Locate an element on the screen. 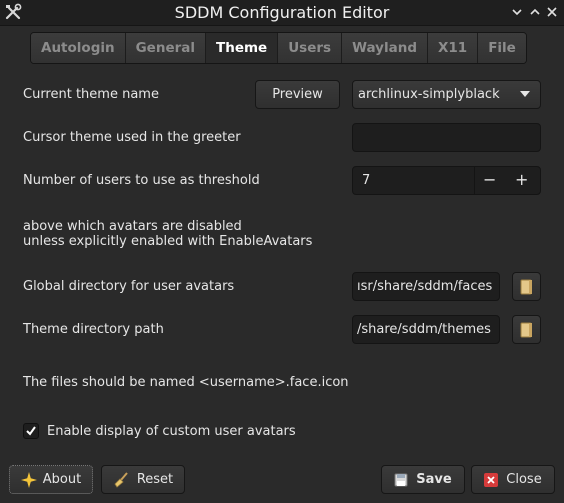  maximize-icon is located at coordinates (535, 12).